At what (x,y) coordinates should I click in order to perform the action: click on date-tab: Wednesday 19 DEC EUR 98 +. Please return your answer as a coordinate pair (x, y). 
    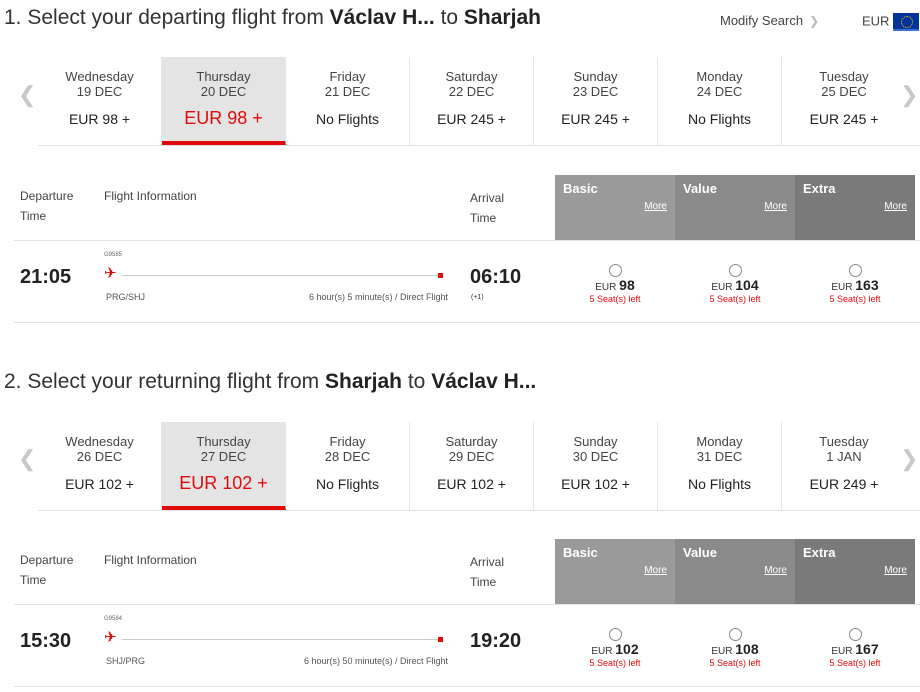
    Looking at the image, I should click on (100, 101).